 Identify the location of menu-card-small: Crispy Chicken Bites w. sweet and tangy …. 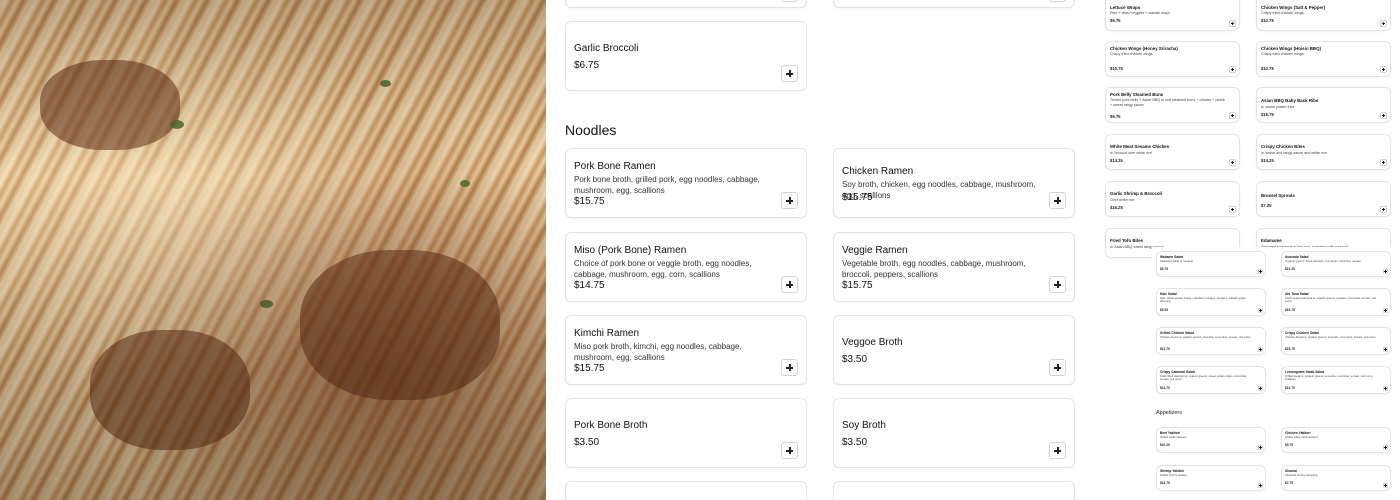
(1323, 152).